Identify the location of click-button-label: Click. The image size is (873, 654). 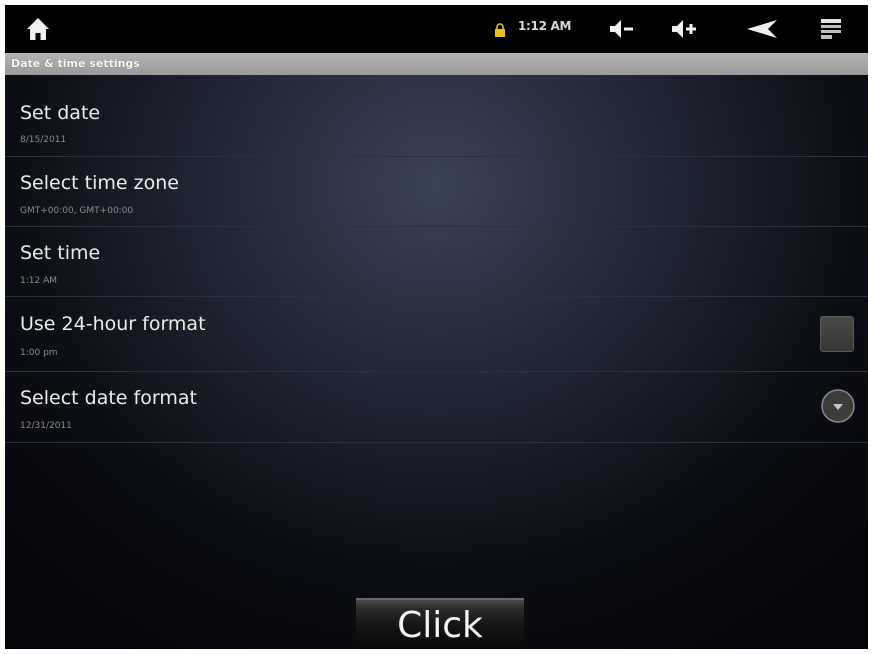
(440, 625).